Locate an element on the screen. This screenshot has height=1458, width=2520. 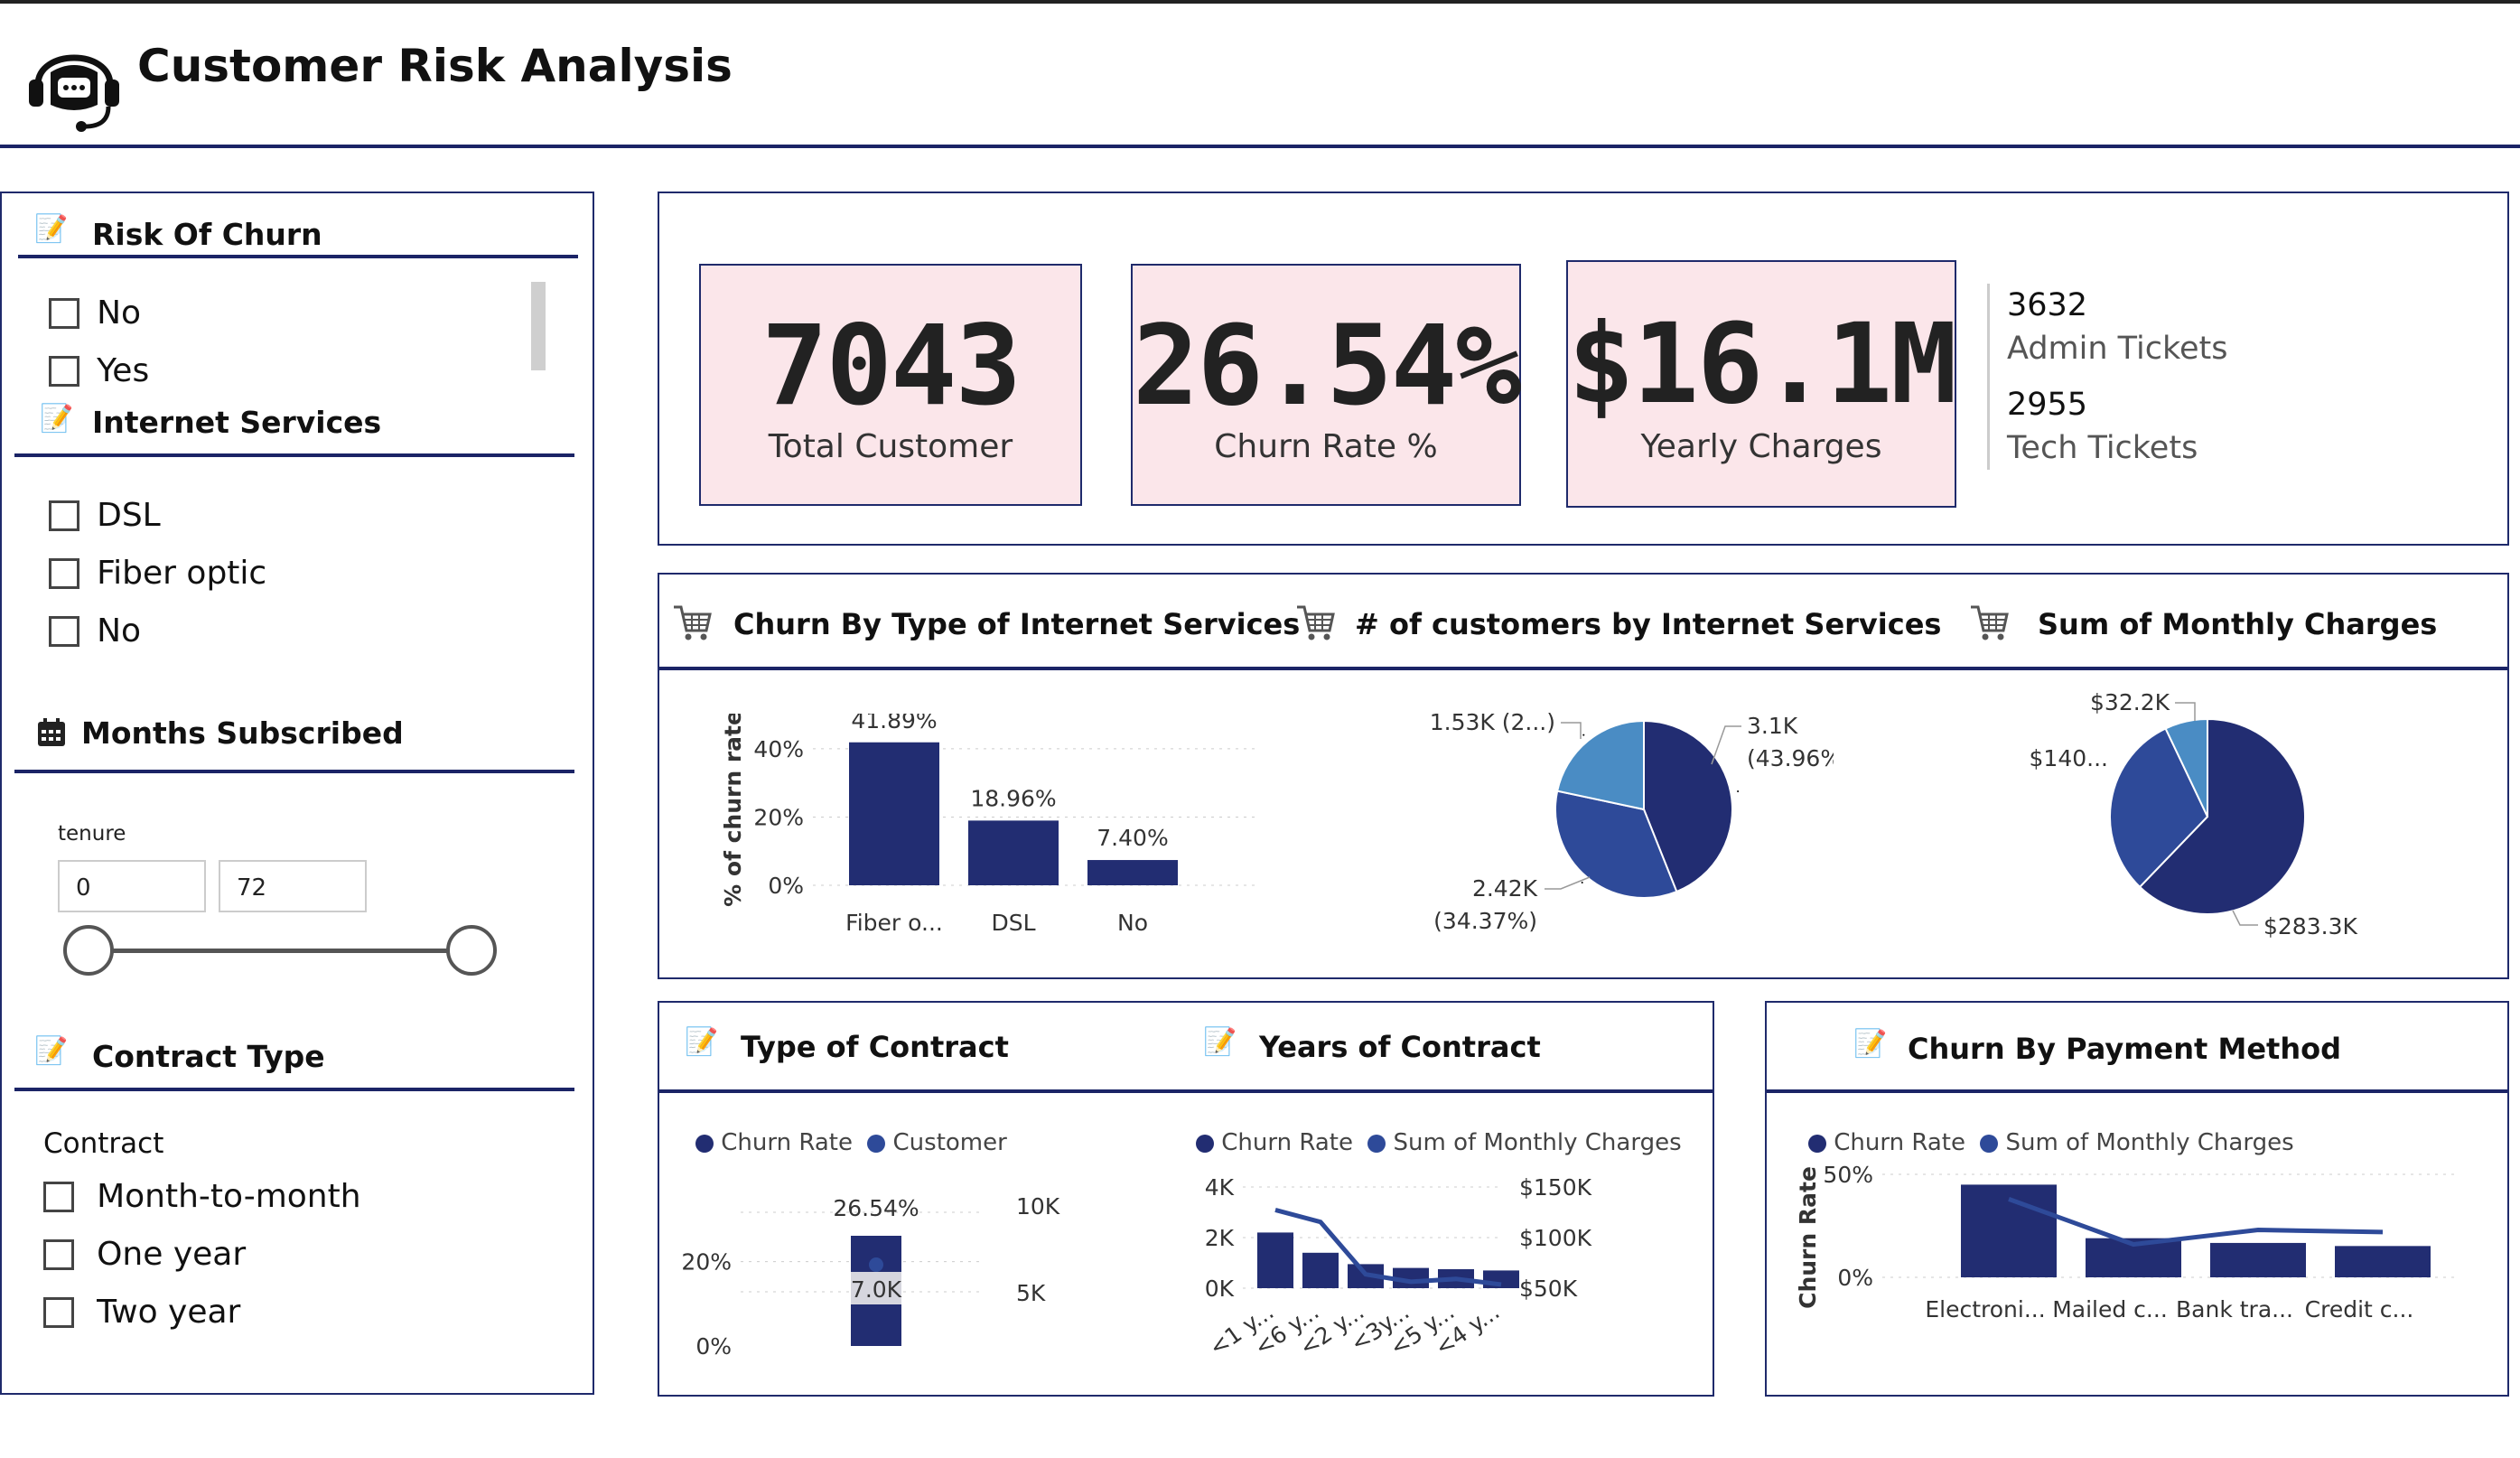
data-label: 7.0K is located at coordinates (876, 1289).